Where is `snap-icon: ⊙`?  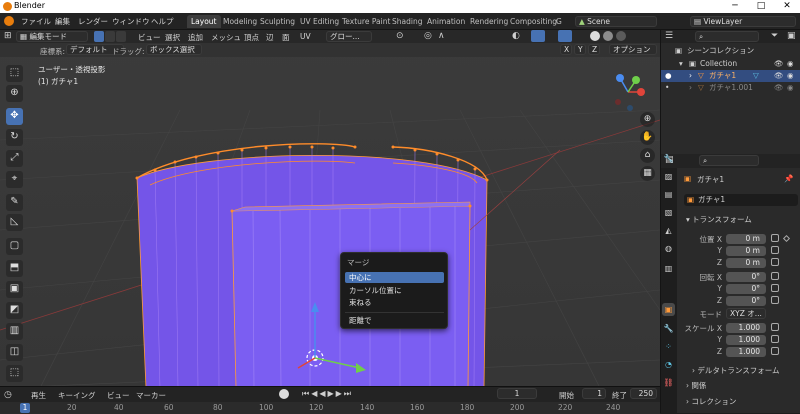 snap-icon: ⊙ is located at coordinates (400, 36).